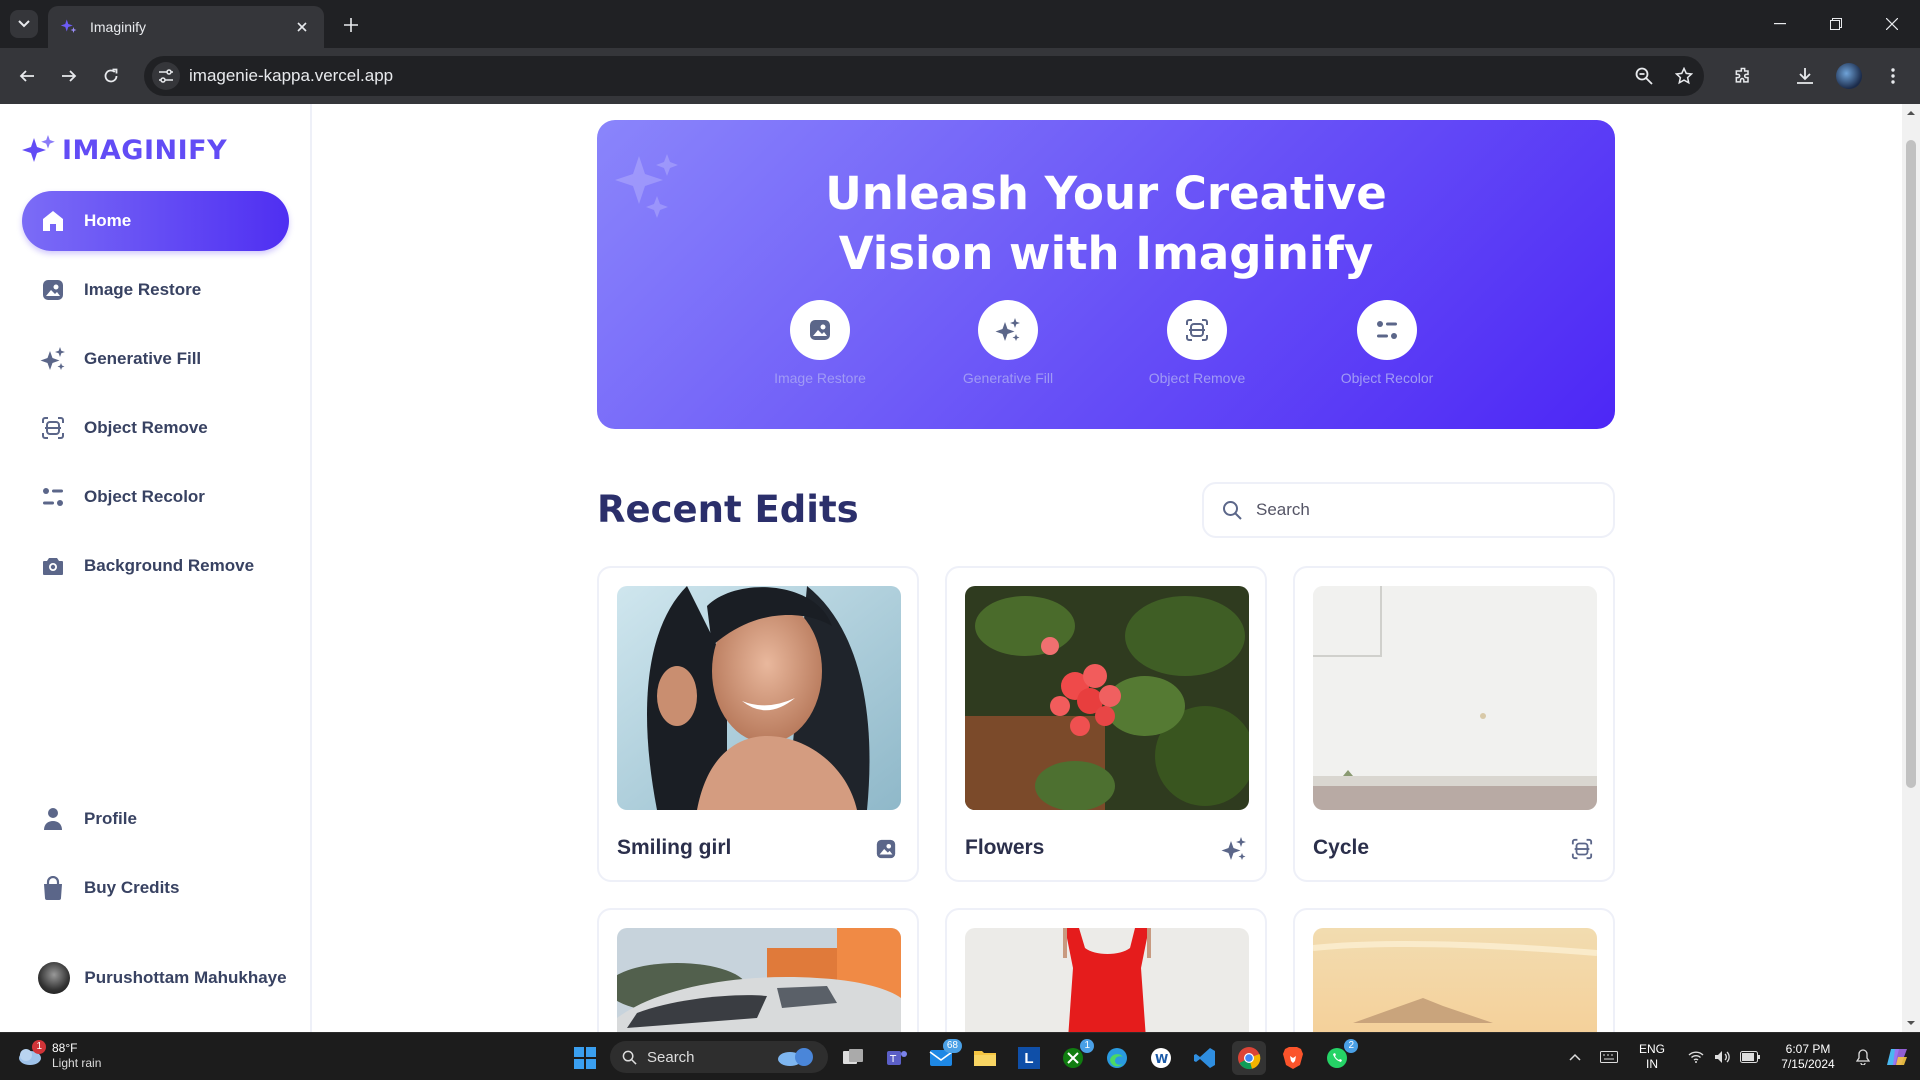  I want to click on image-card-car, so click(758, 970).